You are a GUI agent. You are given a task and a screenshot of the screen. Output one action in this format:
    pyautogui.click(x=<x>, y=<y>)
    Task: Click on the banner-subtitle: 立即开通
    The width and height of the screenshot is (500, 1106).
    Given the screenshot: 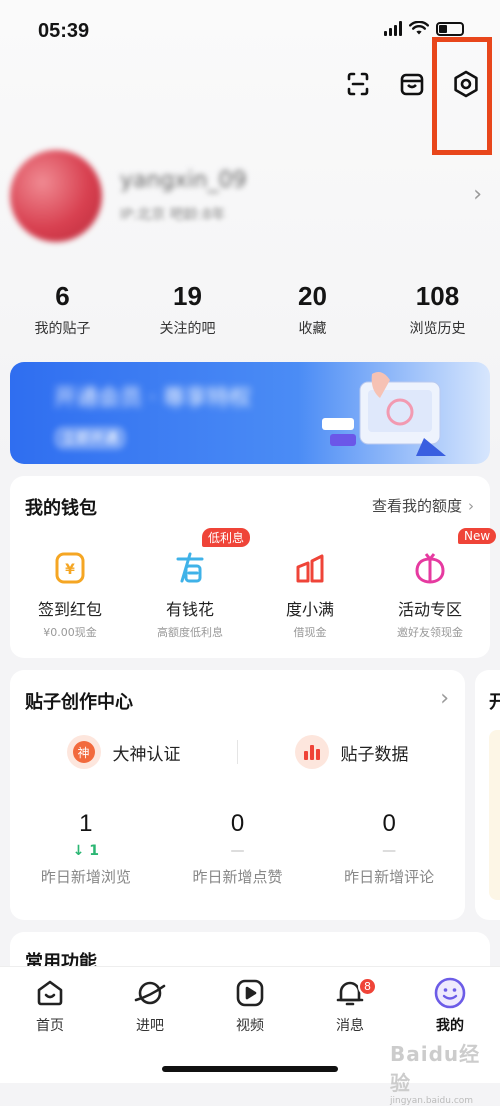 What is the action you would take?
    pyautogui.click(x=90, y=438)
    